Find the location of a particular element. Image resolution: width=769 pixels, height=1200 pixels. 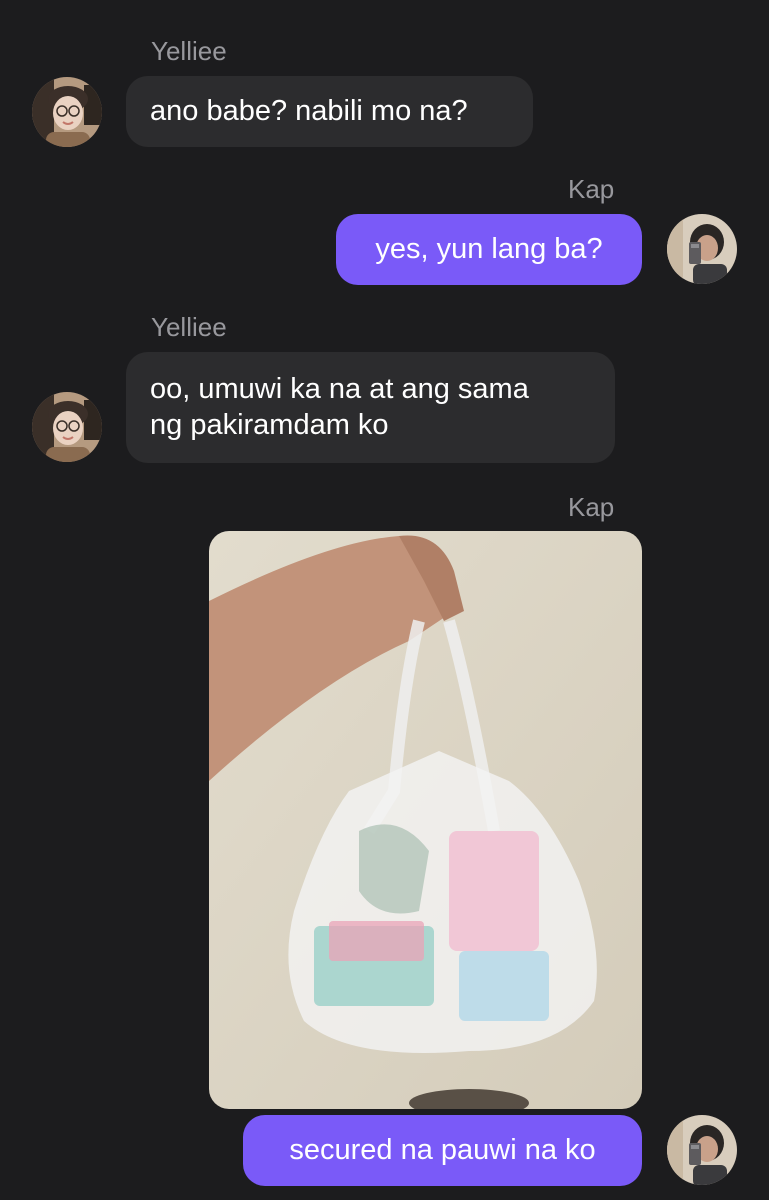

message-bubble: secured na pauwi na ko is located at coordinates (442, 1150).